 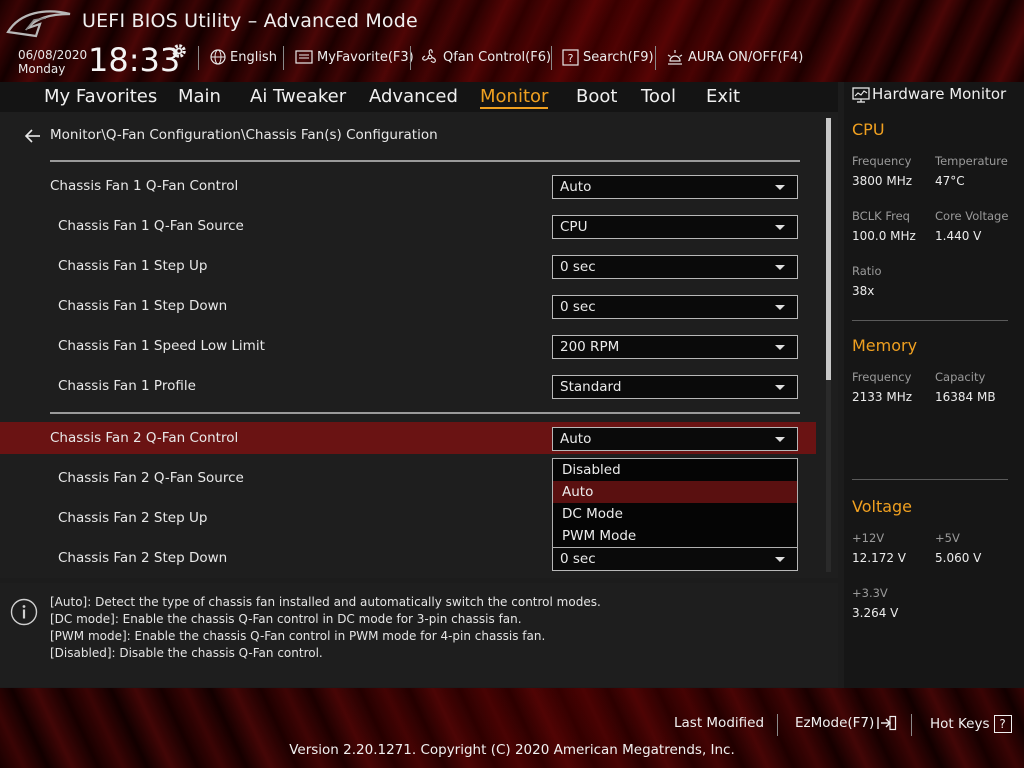 What do you see at coordinates (950, 181) in the screenshot?
I see `cpu-temperature-value: 47°C` at bounding box center [950, 181].